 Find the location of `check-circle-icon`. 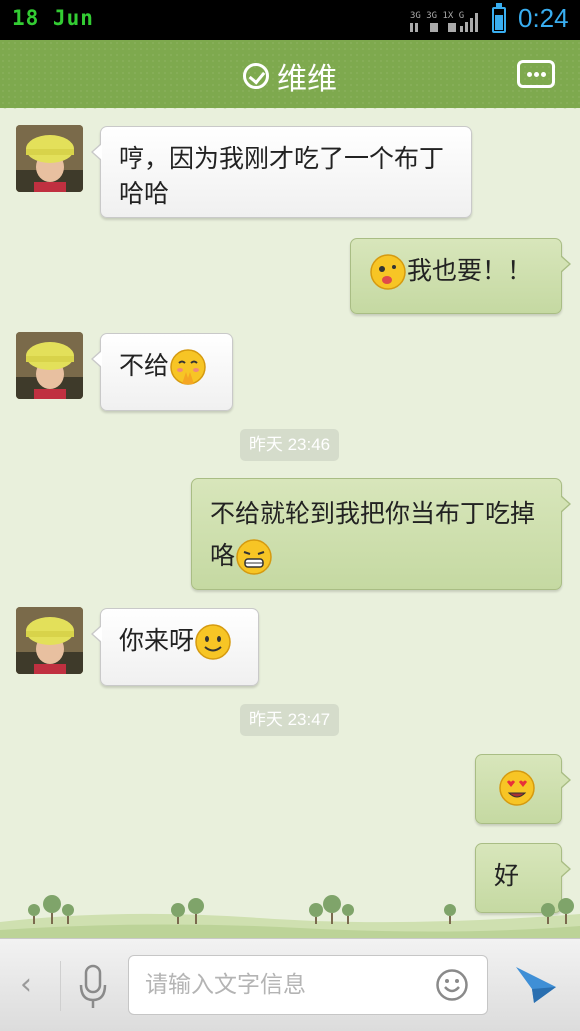

check-circle-icon is located at coordinates (256, 76).